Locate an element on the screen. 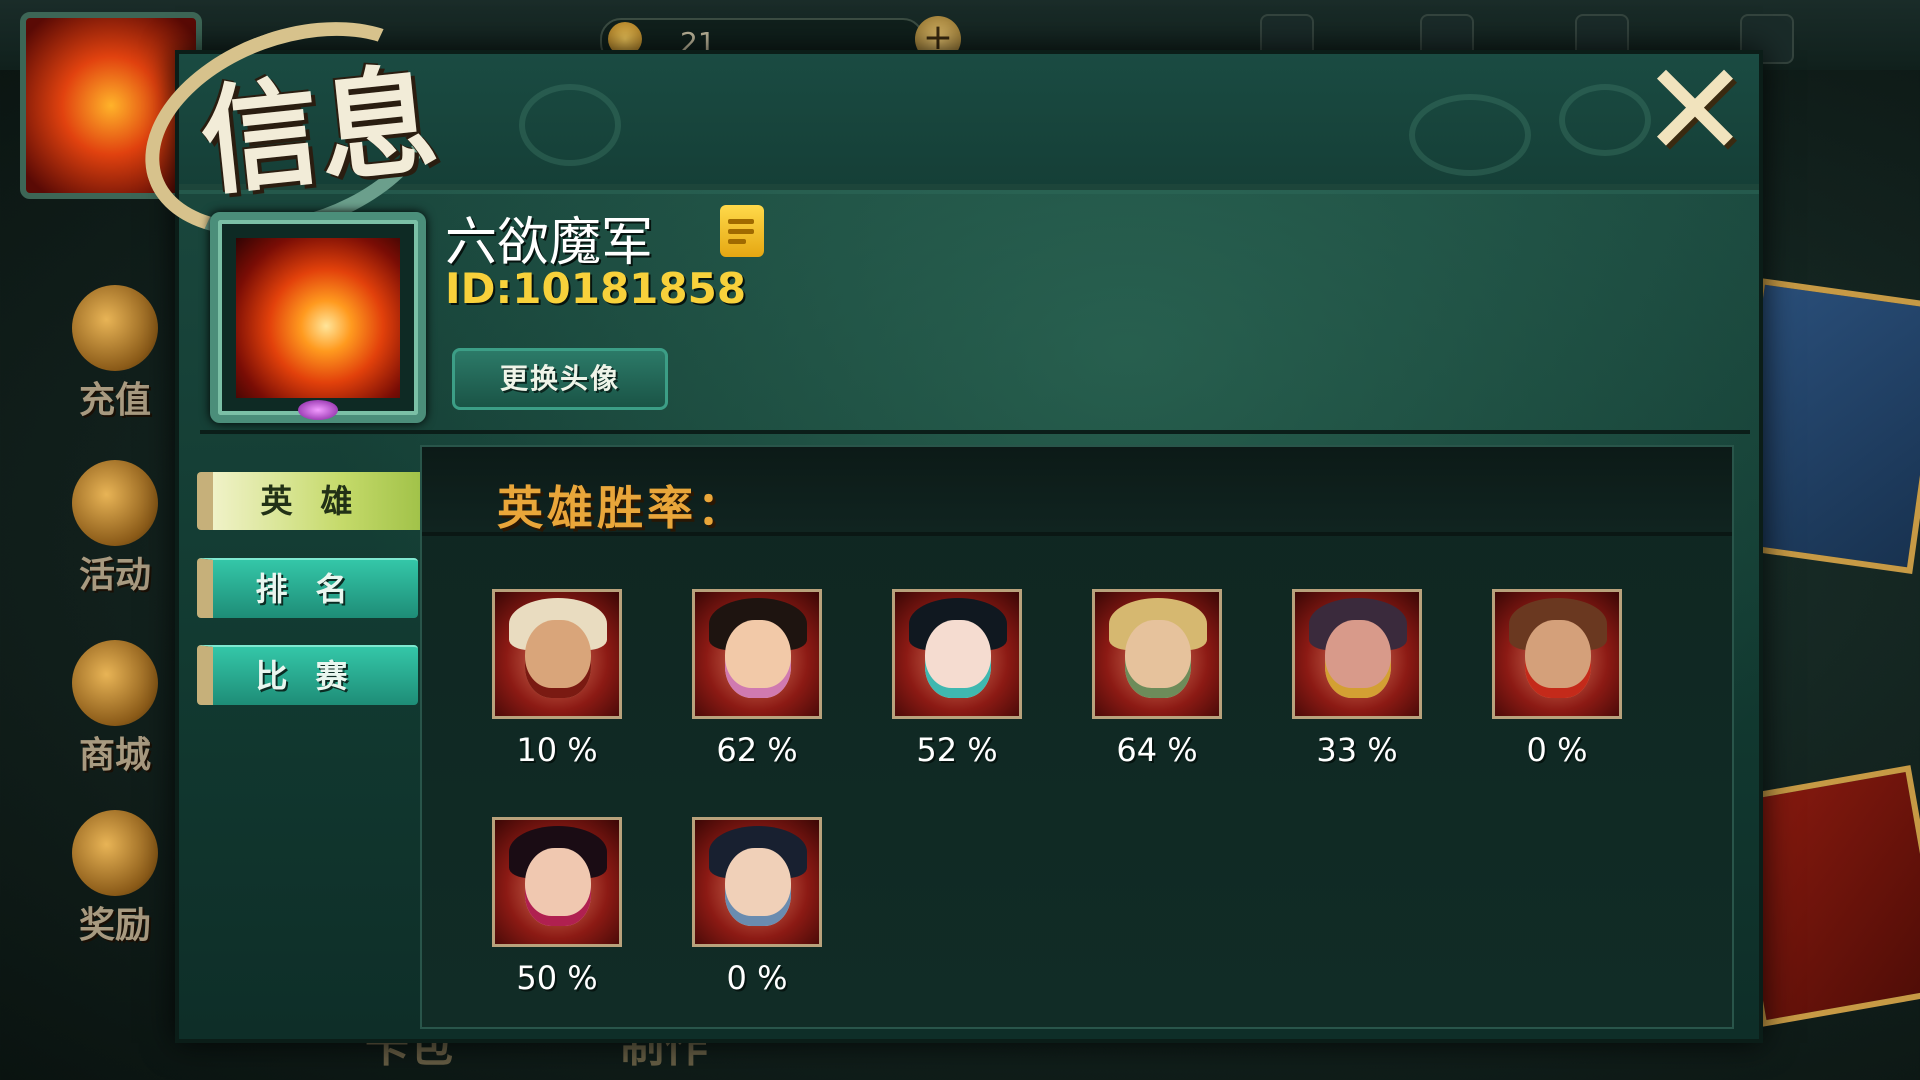  tab-ranking: 排名 is located at coordinates (307, 588).